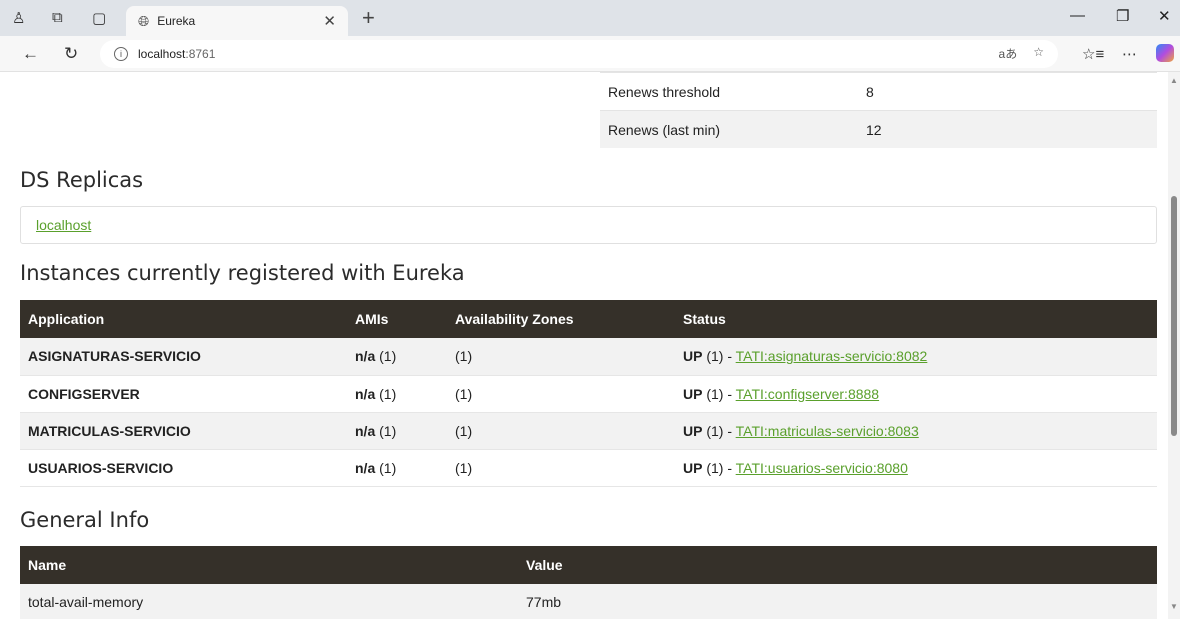 The width and height of the screenshot is (1180, 619). Describe the element at coordinates (664, 91) in the screenshot. I see `lease-key: Renews threshold` at that location.